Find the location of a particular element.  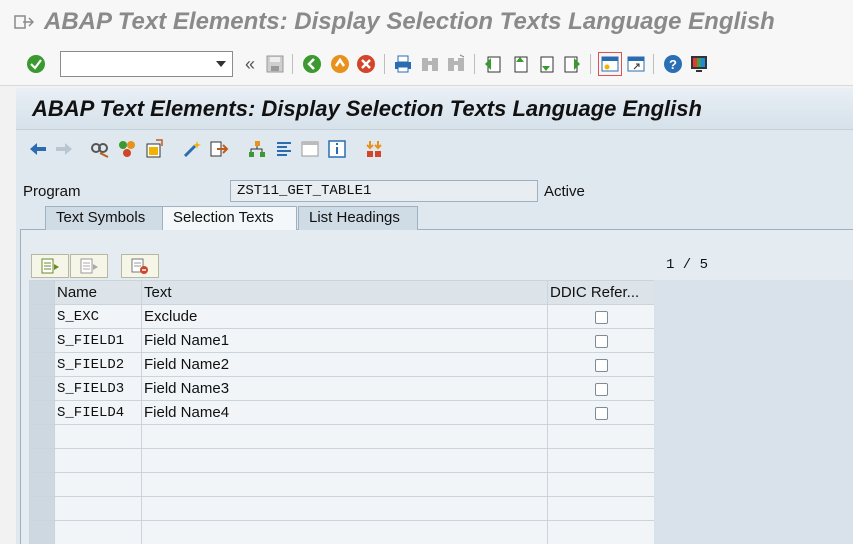

table-empty-area is located at coordinates (753, 412).